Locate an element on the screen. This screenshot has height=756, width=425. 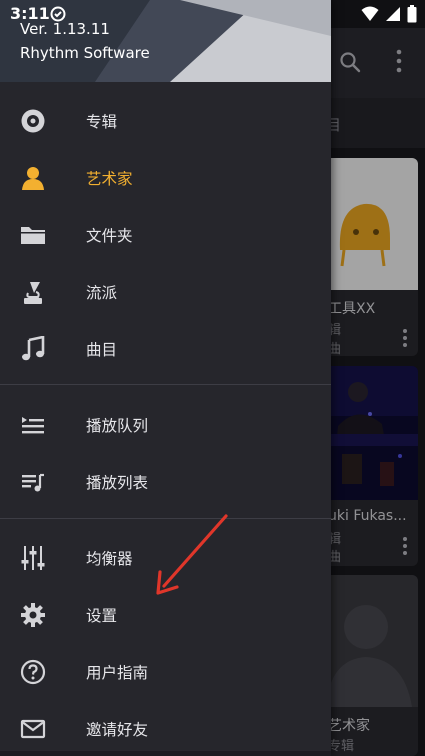
drawer-item-label: 均衡器 is located at coordinates (109, 559).